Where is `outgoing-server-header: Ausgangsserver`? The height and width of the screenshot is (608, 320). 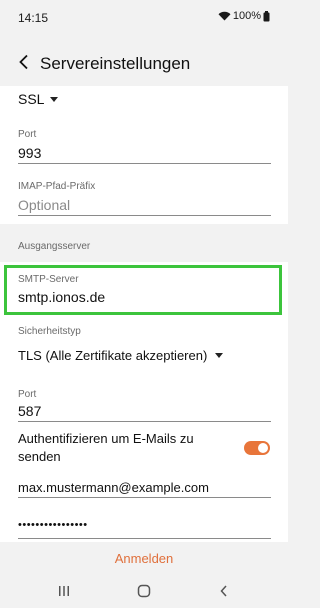
outgoing-server-header: Ausgangsserver is located at coordinates (54, 246).